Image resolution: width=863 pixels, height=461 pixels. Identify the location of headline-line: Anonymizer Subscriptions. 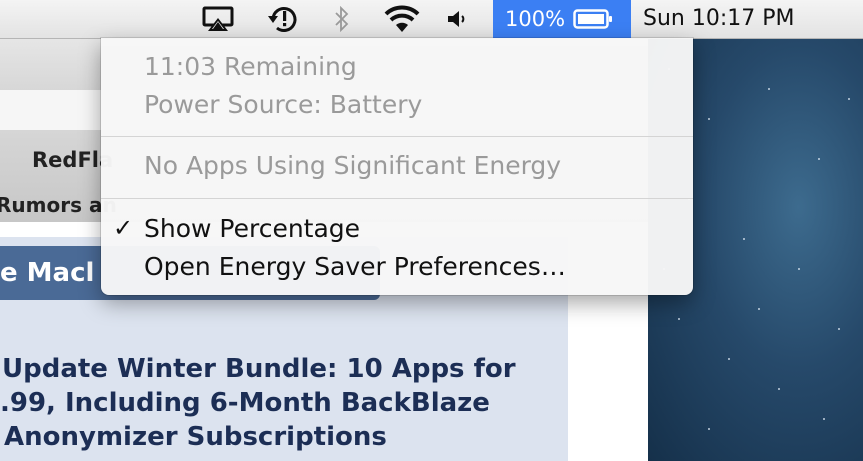
(195, 437).